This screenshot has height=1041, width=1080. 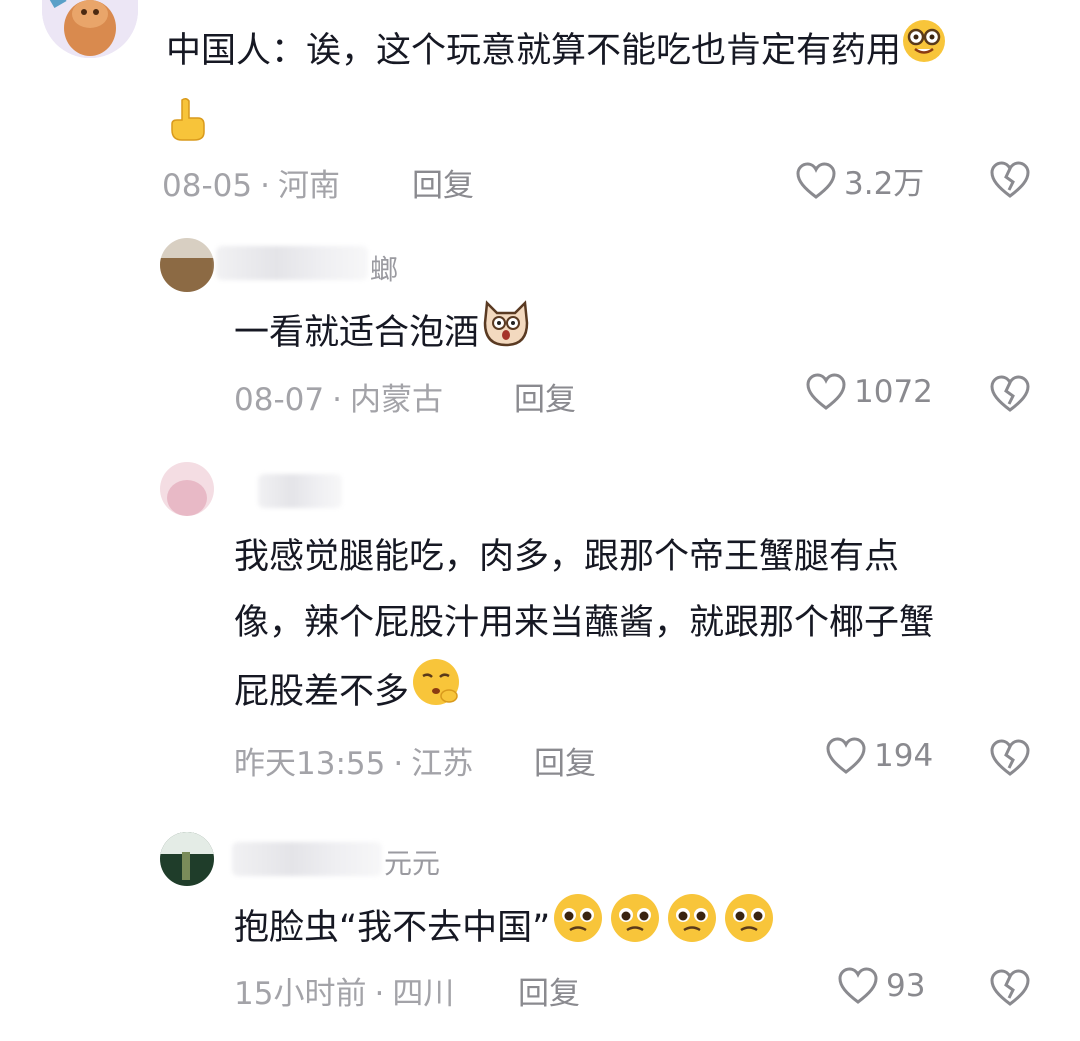 I want to click on like-count: 194, so click(x=904, y=756).